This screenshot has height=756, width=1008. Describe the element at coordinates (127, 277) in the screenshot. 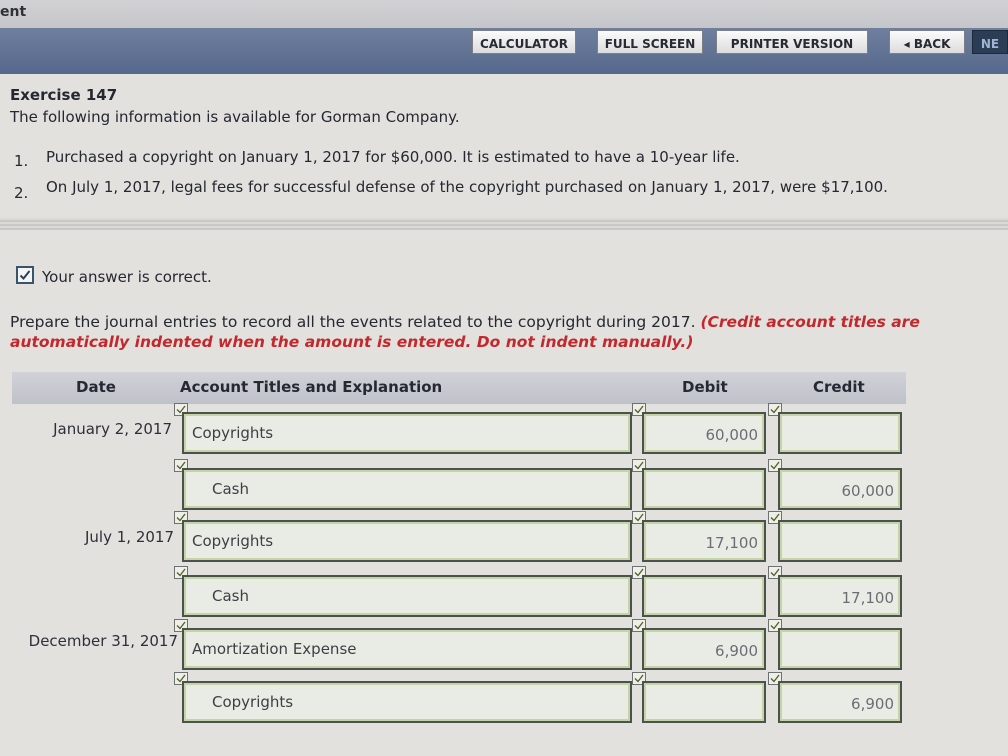

I see `feedback-message: Your answer is correct.` at that location.